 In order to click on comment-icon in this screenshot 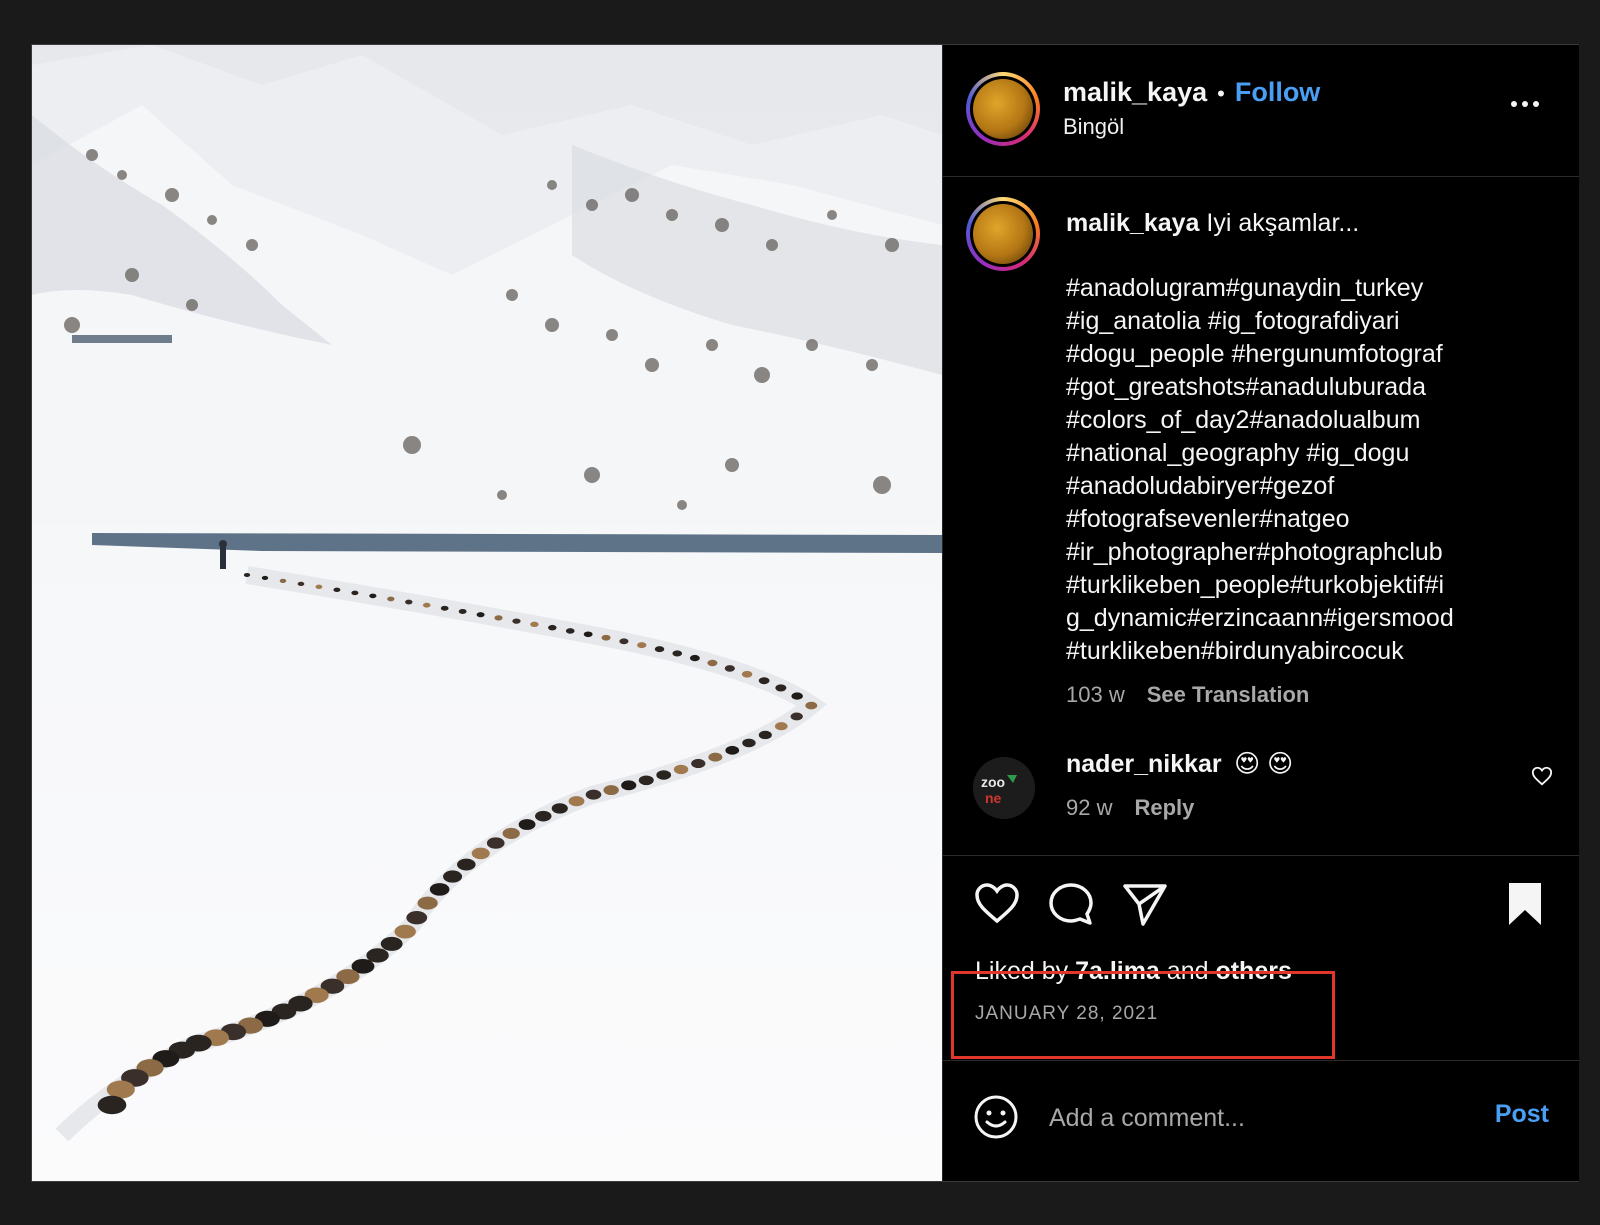, I will do `click(1071, 904)`.